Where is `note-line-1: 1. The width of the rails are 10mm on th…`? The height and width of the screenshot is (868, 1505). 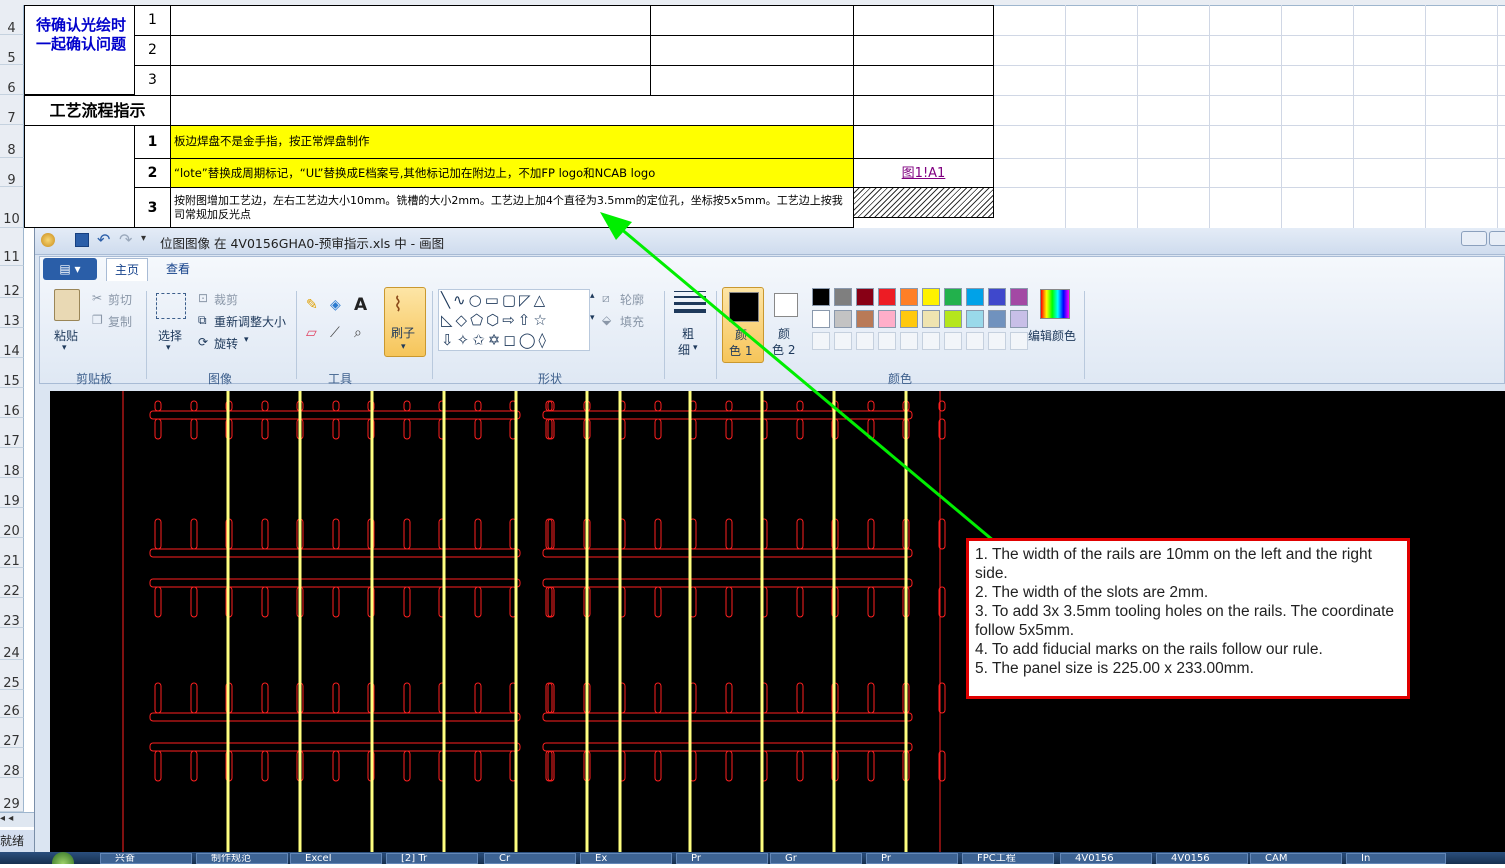 note-line-1: 1. The width of the rails are 10mm on th… is located at coordinates (1173, 564).